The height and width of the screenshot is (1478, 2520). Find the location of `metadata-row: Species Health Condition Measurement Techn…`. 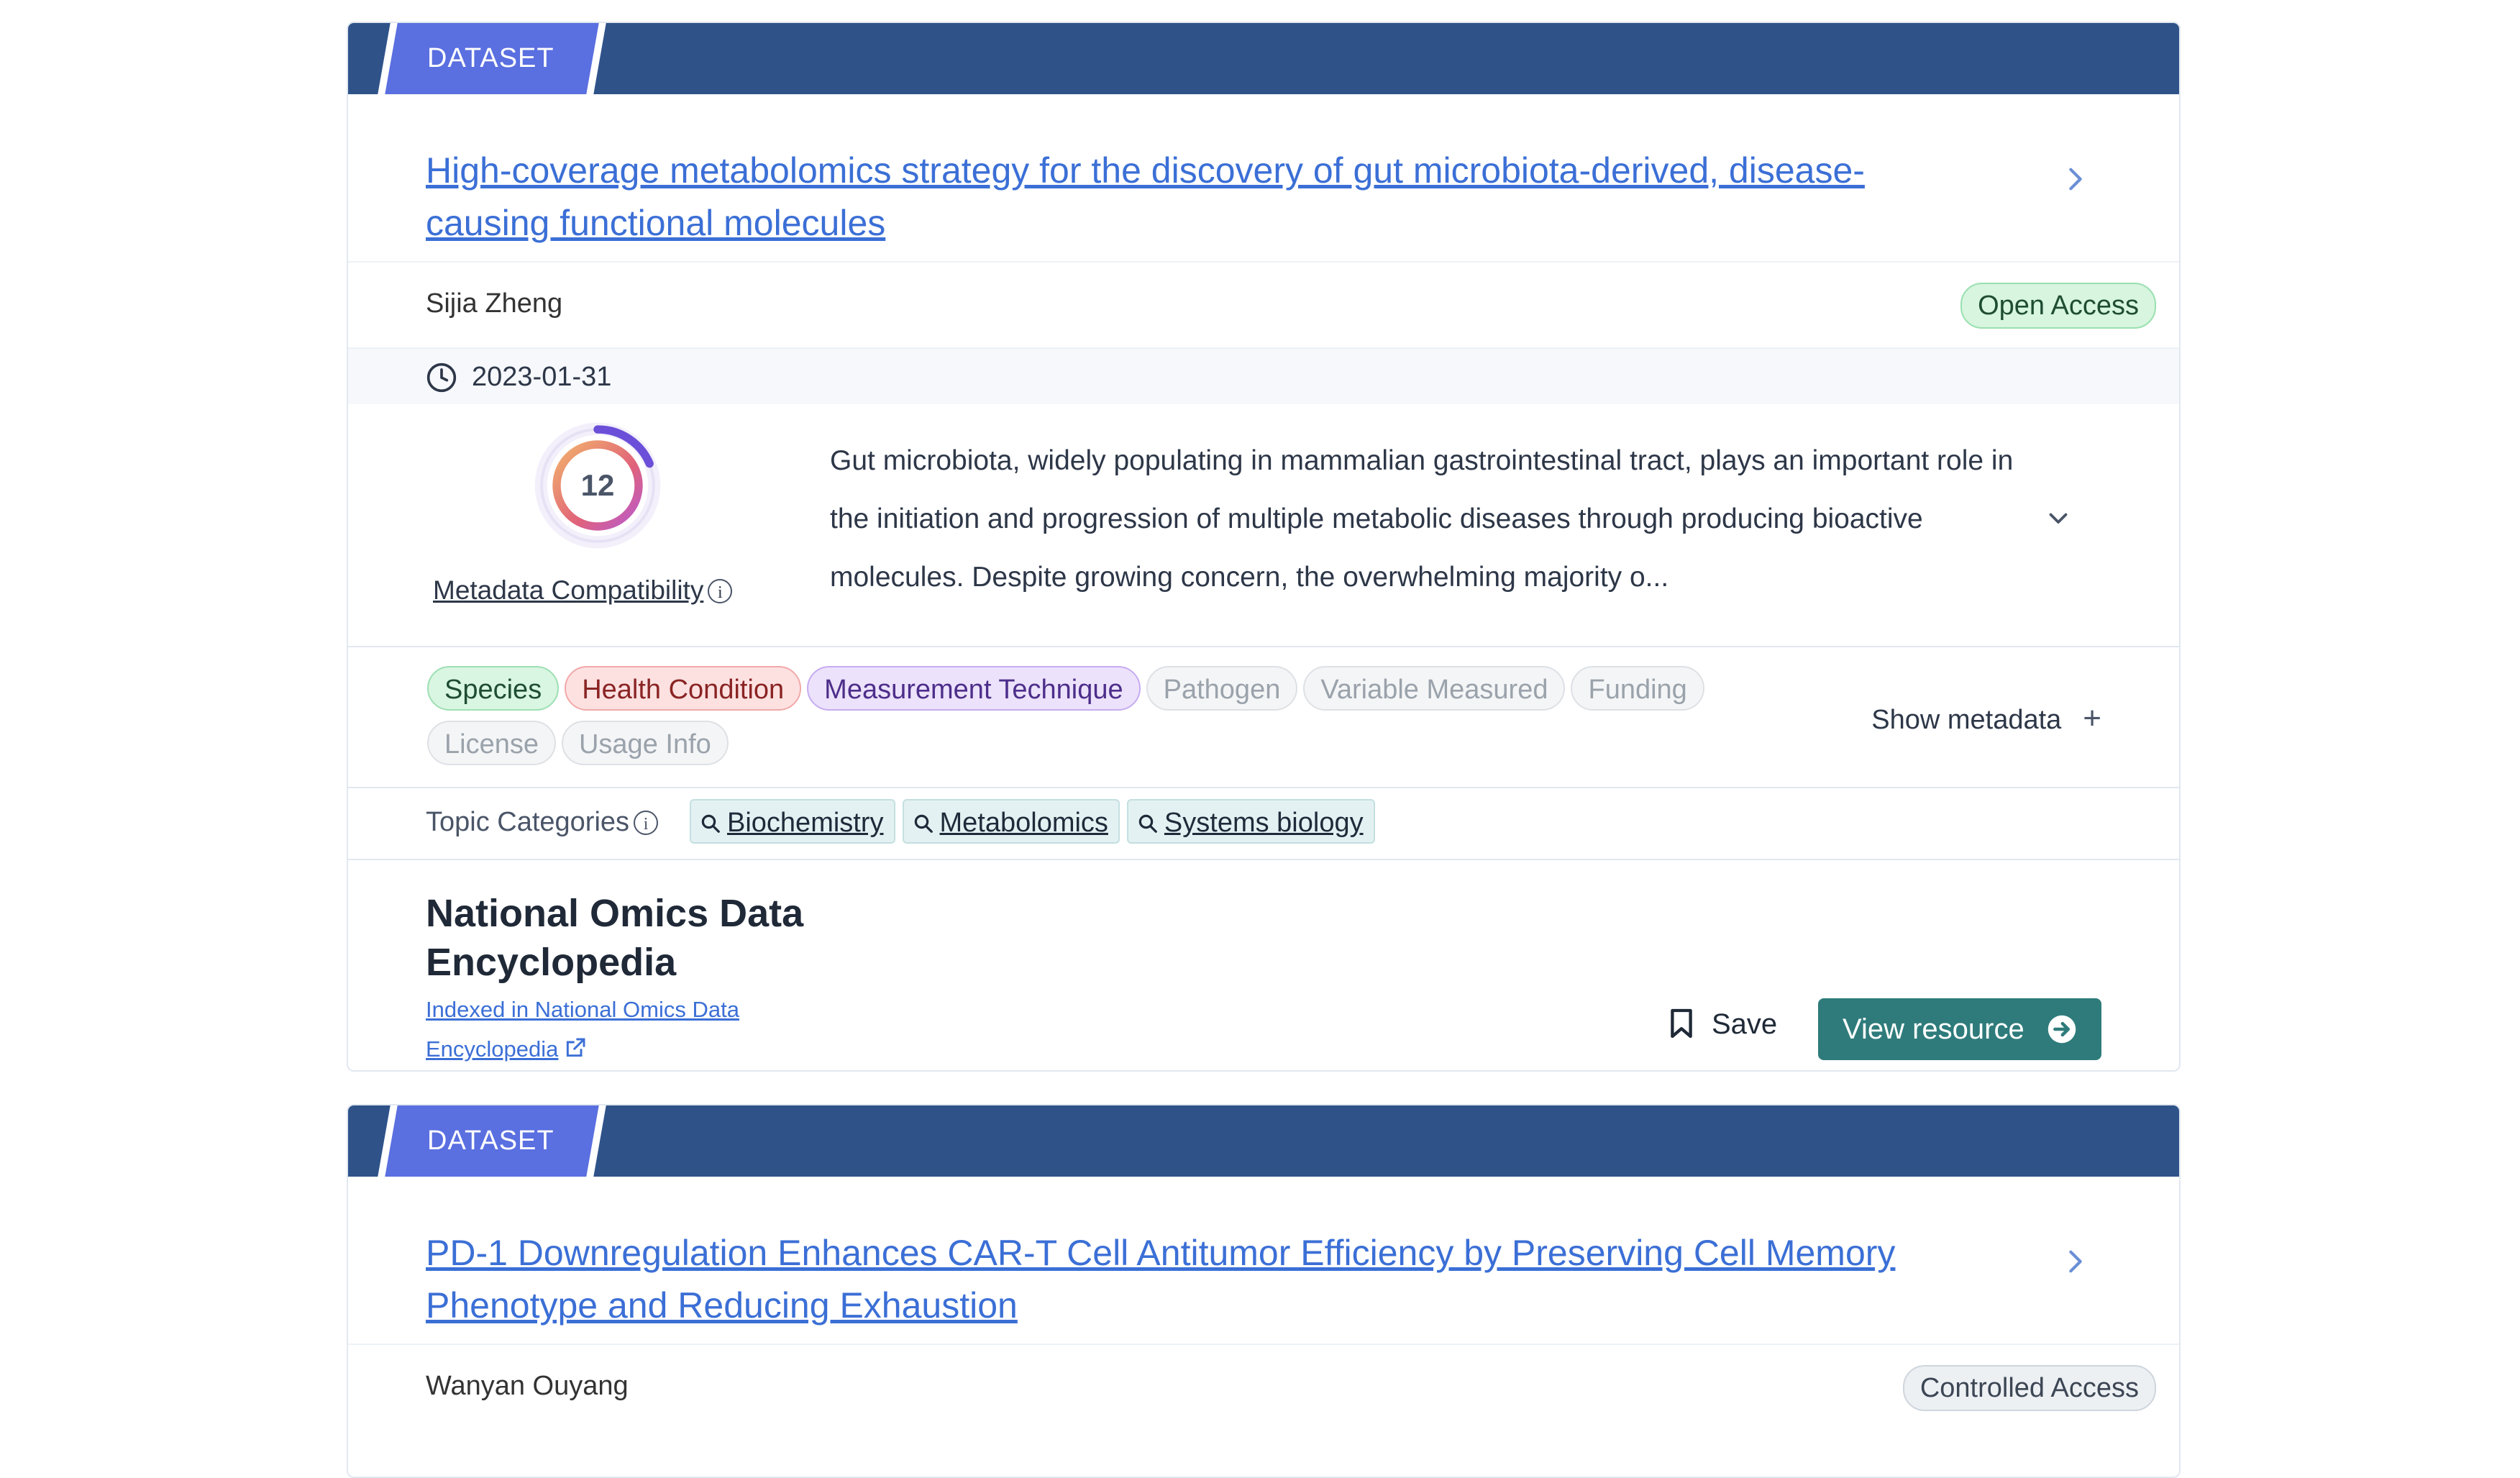

metadata-row: Species Health Condition Measurement Techn… is located at coordinates (1263, 717).